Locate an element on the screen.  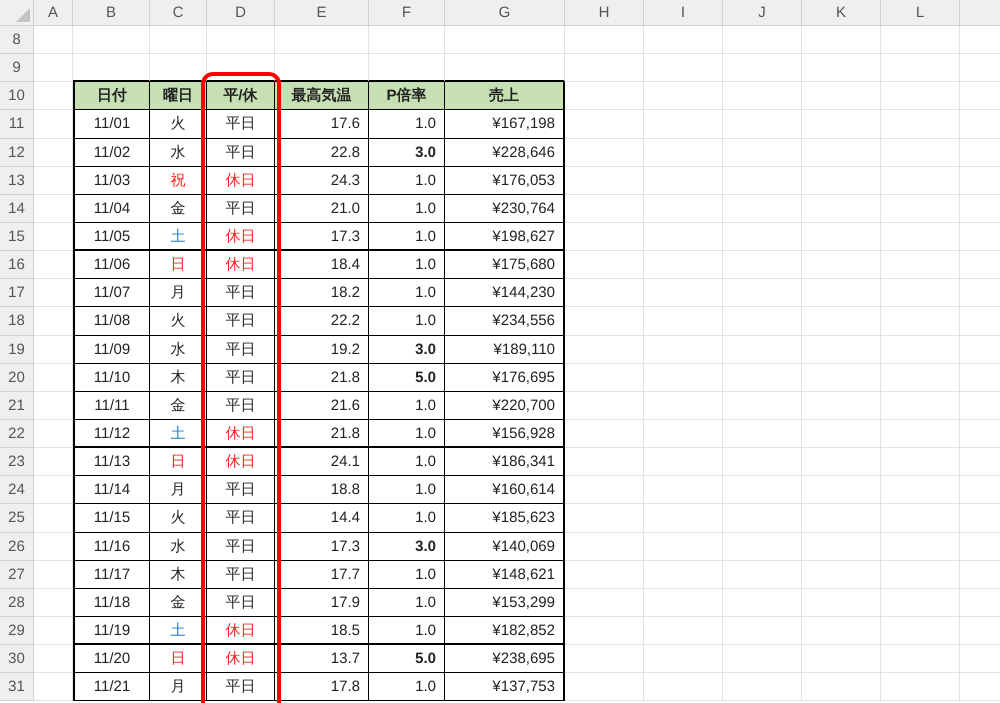
row-header: 14 is located at coordinates (17, 208).